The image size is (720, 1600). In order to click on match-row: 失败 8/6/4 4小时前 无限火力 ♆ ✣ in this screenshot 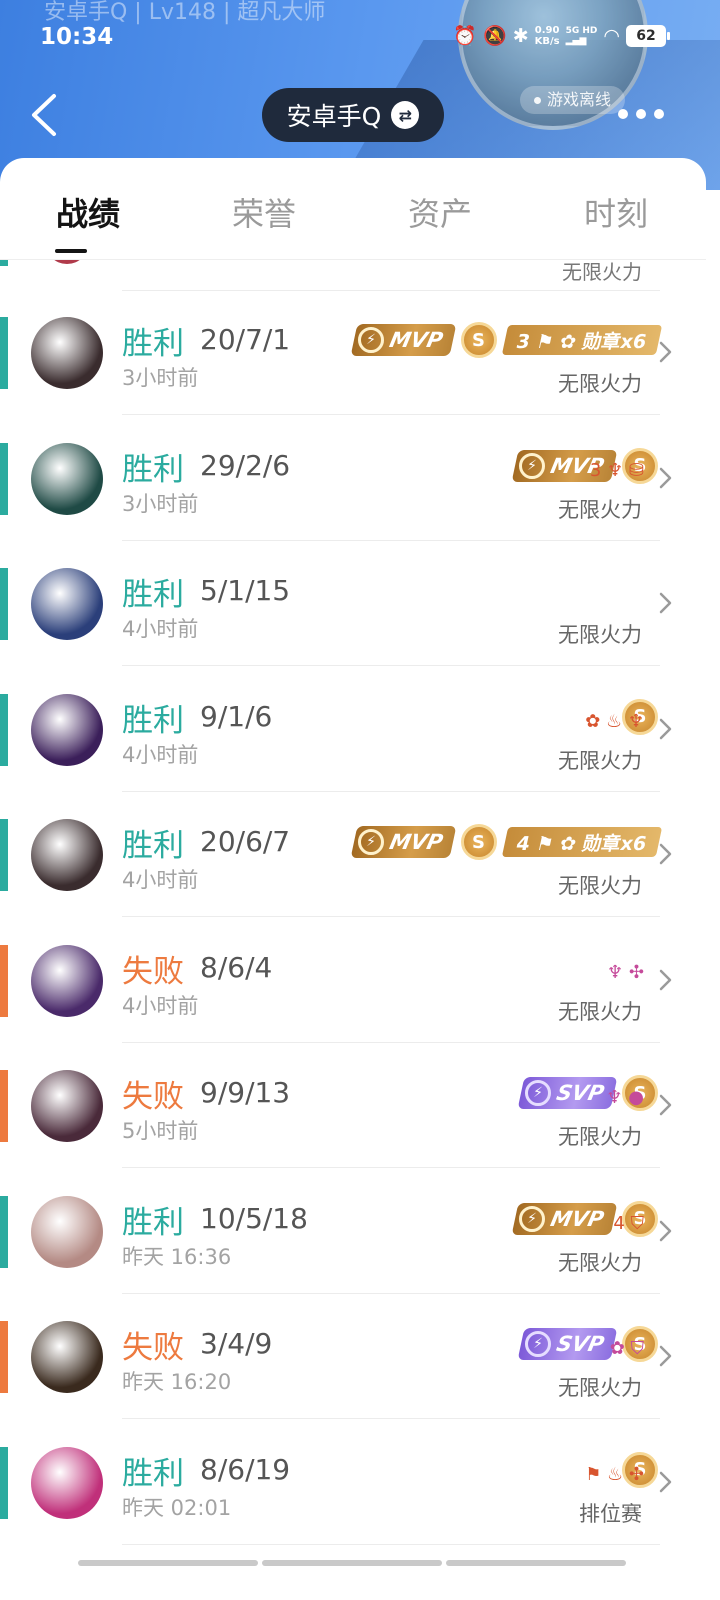, I will do `click(360, 980)`.